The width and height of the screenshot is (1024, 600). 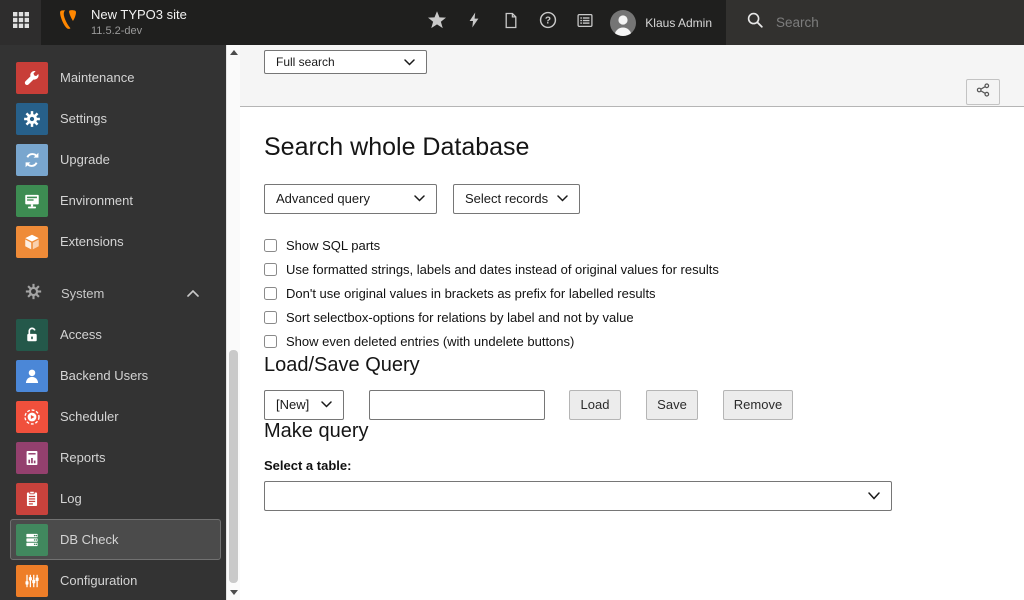 I want to click on show-sql-parts-checkbox, so click(x=270, y=246).